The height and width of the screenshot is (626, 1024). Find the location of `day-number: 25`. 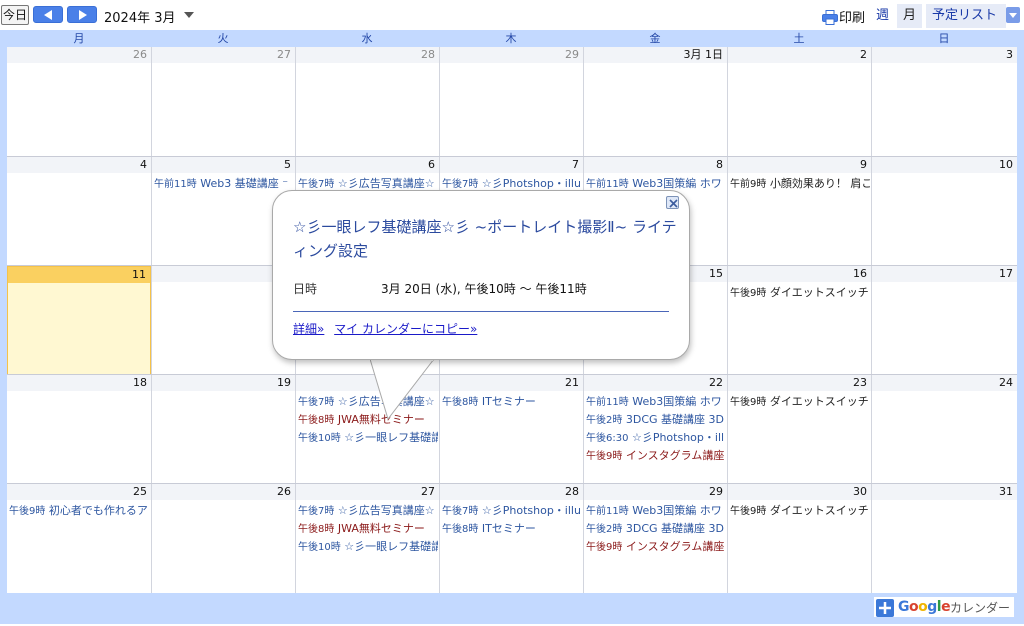

day-number: 25 is located at coordinates (79, 492).